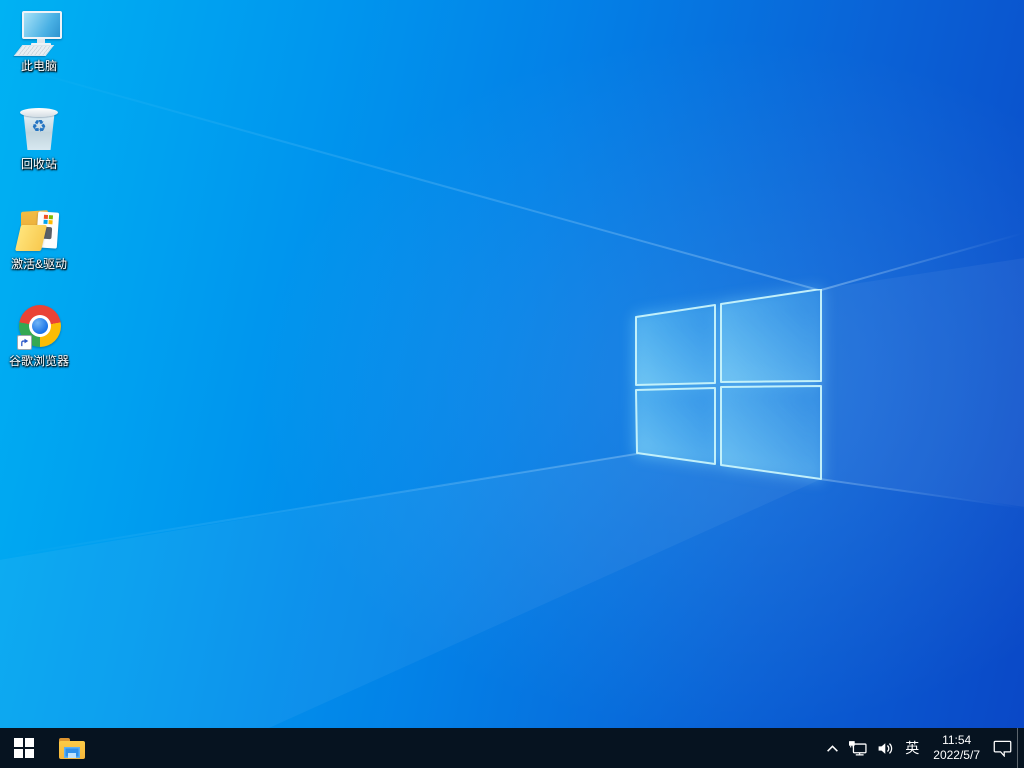 This screenshot has width=1024, height=768. What do you see at coordinates (38, 164) in the screenshot?
I see `desktop-icon-label: 回收站` at bounding box center [38, 164].